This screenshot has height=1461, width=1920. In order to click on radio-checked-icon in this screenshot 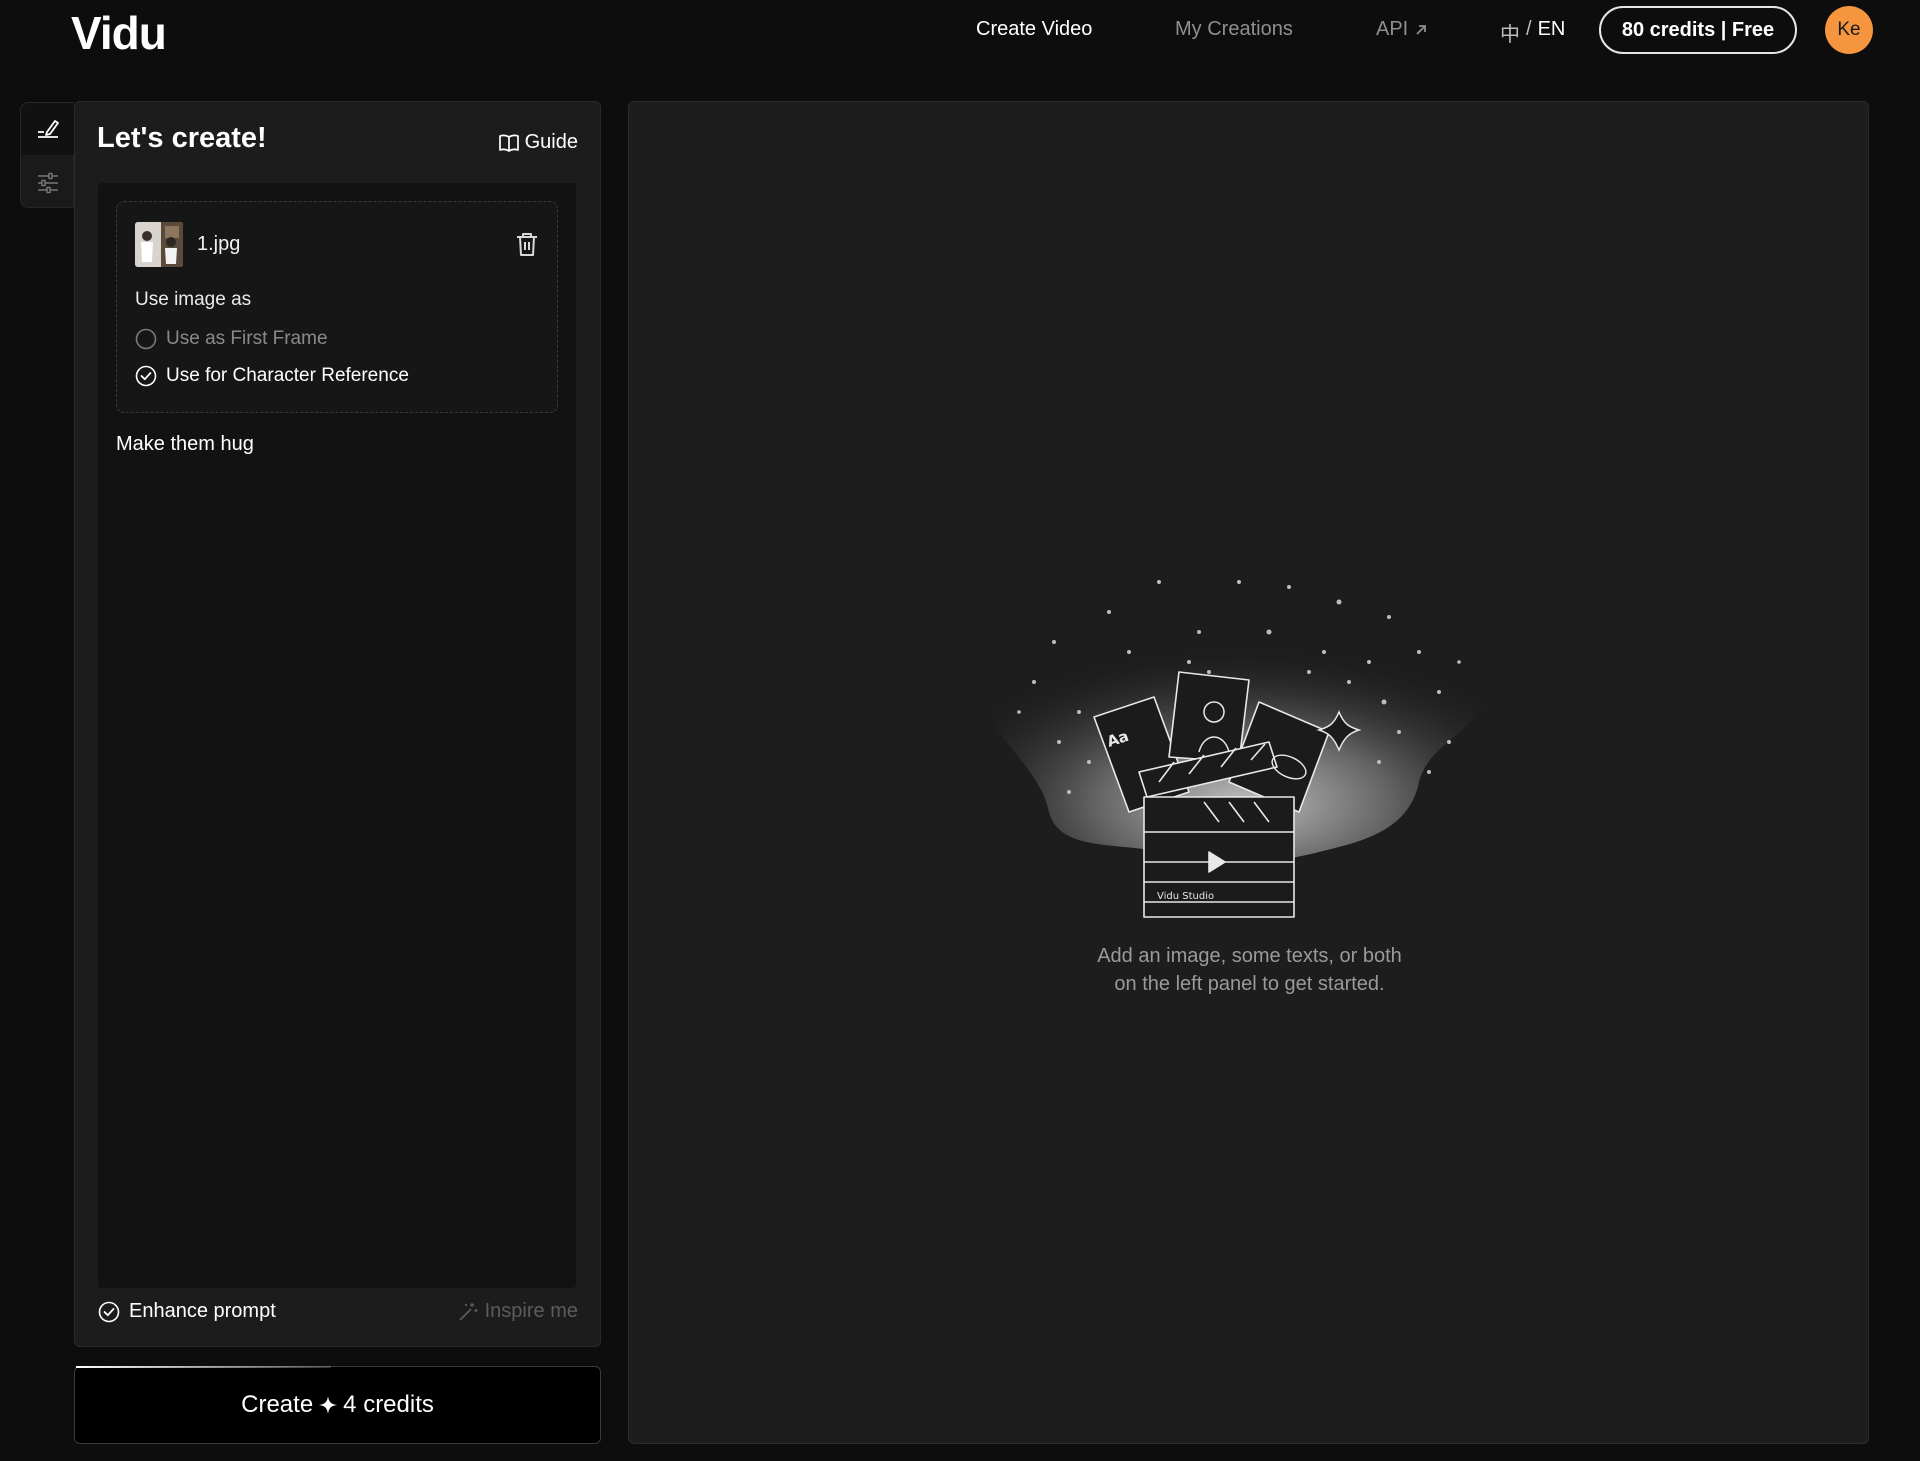, I will do `click(146, 376)`.